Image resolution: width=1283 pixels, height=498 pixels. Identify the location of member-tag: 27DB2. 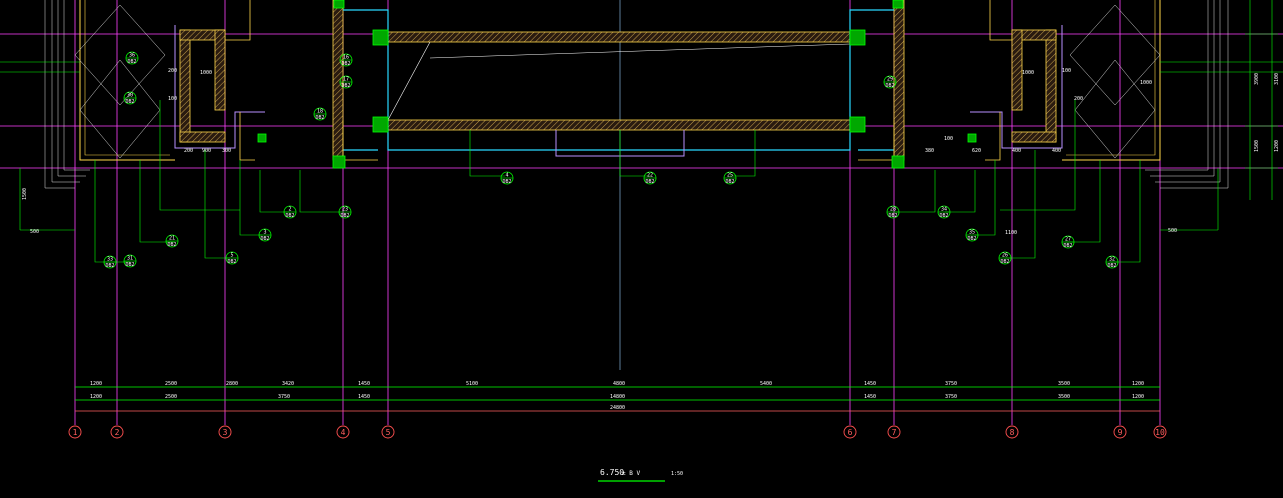
(1068, 242).